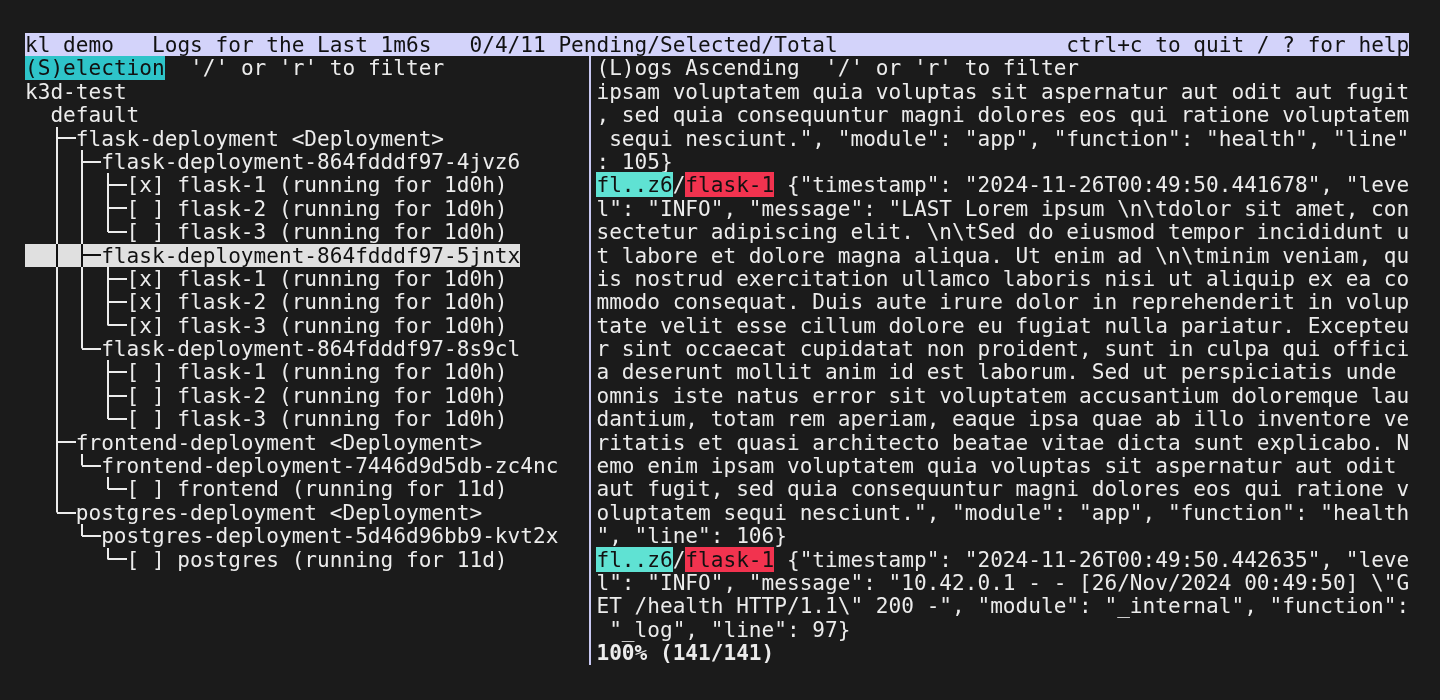  Describe the element at coordinates (1003, 419) in the screenshot. I see `log-text: dantium, totam rem aperiam, eaque ipsa quae ab illo inventore ve` at that location.